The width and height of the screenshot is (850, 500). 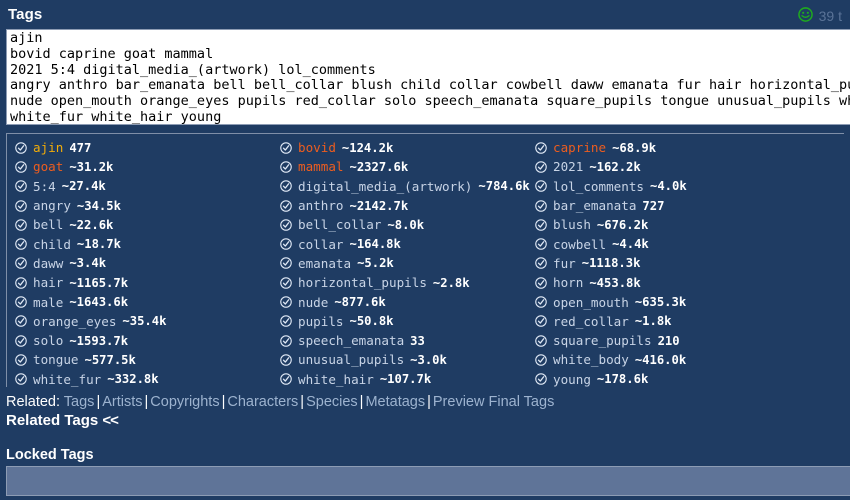 What do you see at coordinates (143, 147) in the screenshot?
I see `tag-row: ajin 477` at bounding box center [143, 147].